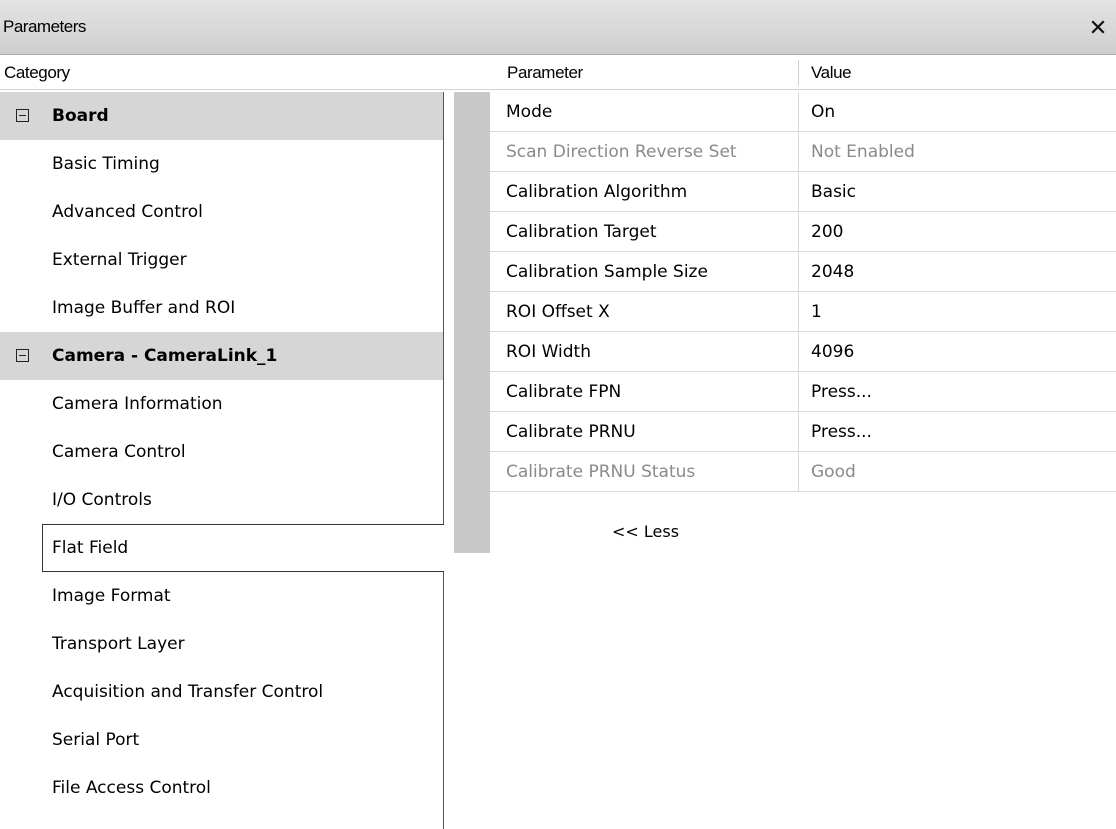  I want to click on less-toggle-link: << Less, so click(645, 531).